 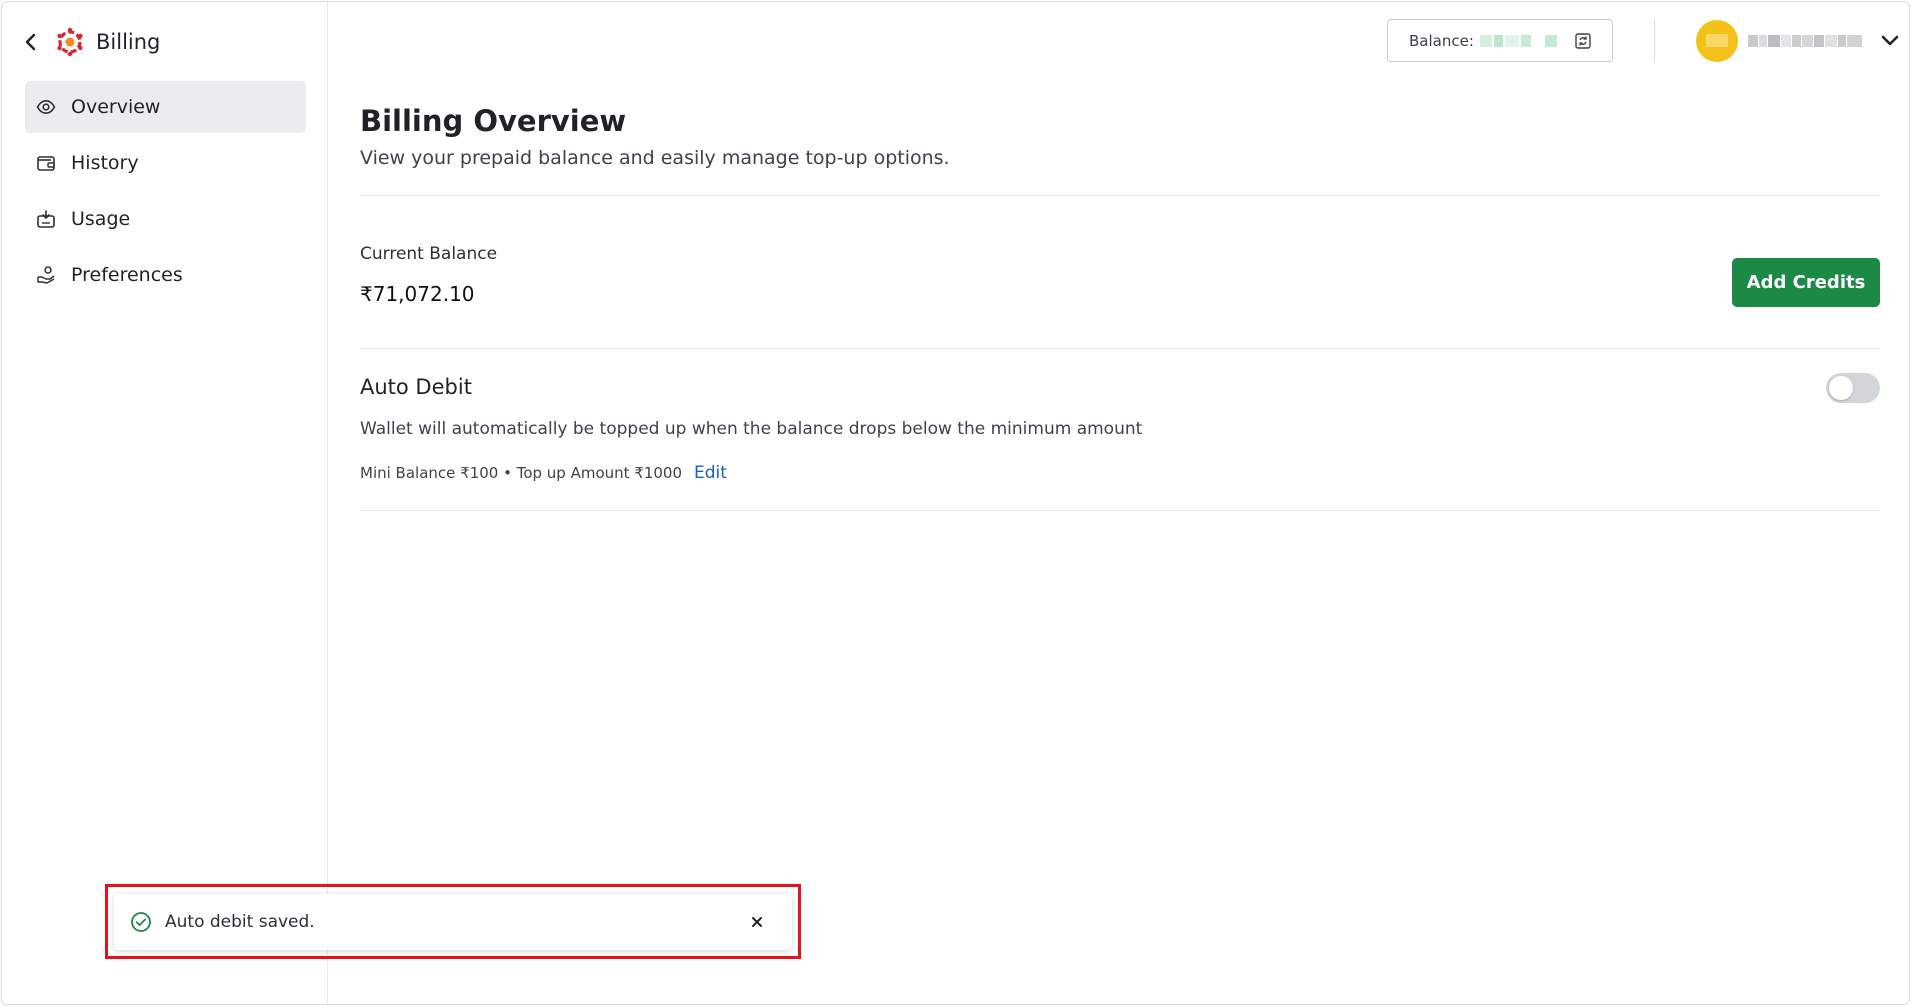 What do you see at coordinates (521, 473) in the screenshot?
I see `auto-debit-meta-text: Mini Balance ₹100 • Top up Amount ₹1000` at bounding box center [521, 473].